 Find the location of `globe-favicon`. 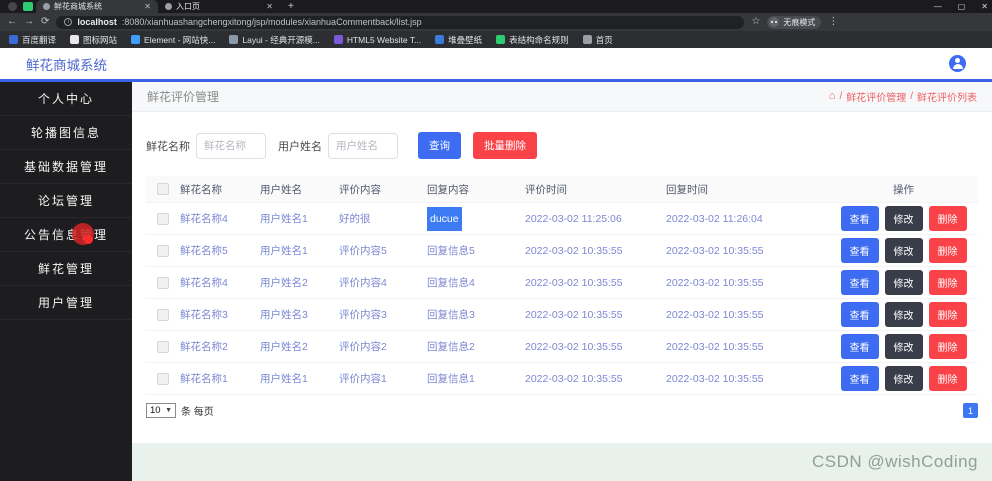

globe-favicon is located at coordinates (168, 6).